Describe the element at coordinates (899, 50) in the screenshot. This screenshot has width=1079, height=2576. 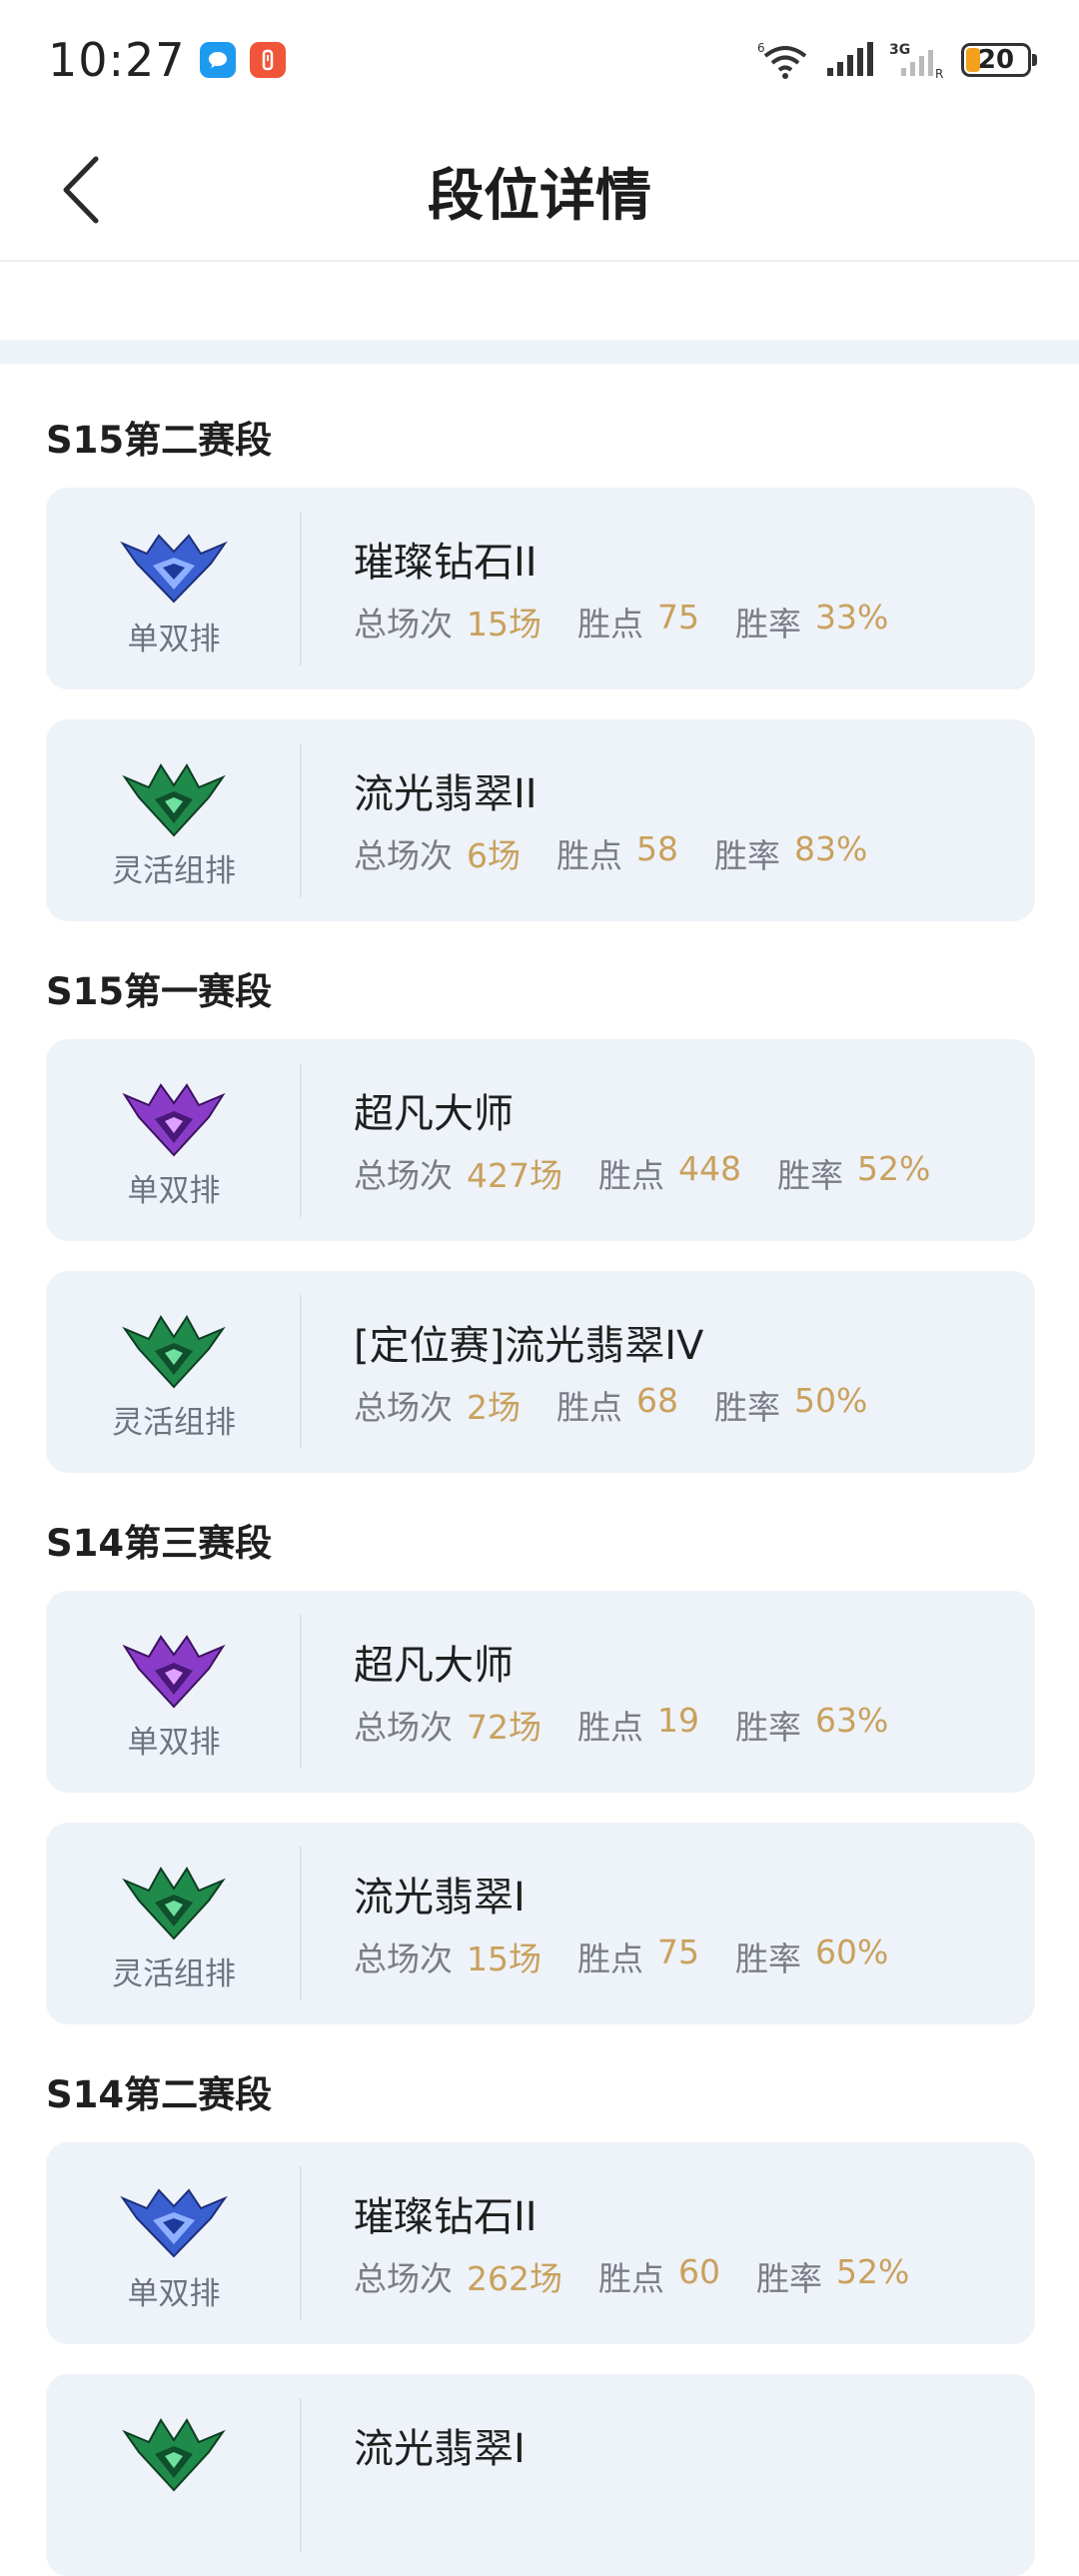
I see `svg-text: 3G` at that location.